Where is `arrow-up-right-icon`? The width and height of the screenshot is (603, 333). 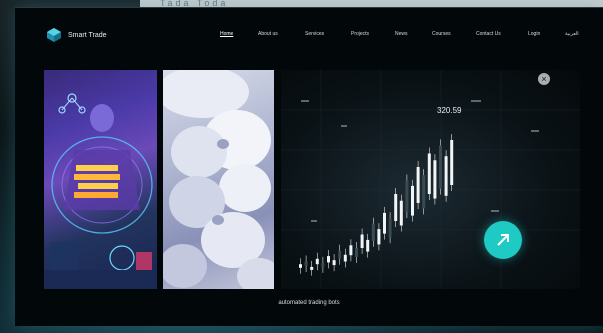
arrow-up-right-icon is located at coordinates (503, 240).